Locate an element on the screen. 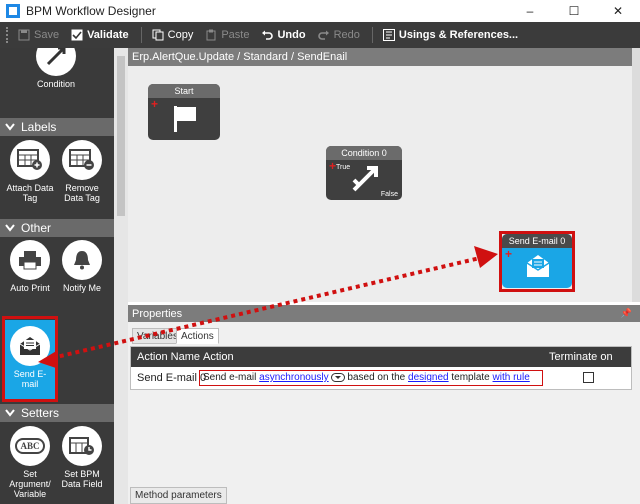 Image resolution: width=640 pixels, height=504 pixels. attach-tag-icon is located at coordinates (30, 160).